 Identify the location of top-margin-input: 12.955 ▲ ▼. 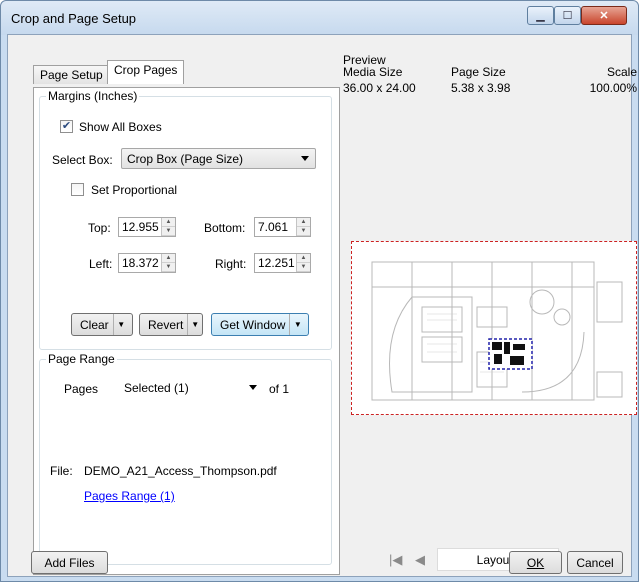
(147, 227).